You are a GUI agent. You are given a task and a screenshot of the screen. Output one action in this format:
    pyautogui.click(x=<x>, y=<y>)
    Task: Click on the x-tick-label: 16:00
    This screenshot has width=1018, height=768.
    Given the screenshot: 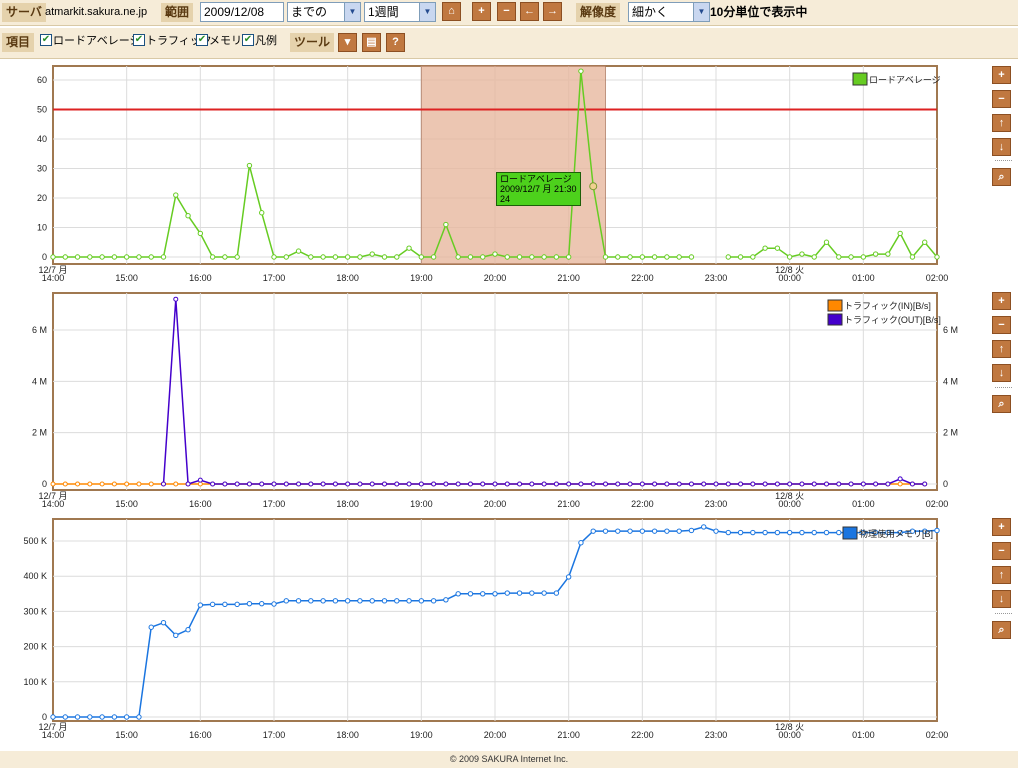 What is the action you would take?
    pyautogui.click(x=200, y=735)
    